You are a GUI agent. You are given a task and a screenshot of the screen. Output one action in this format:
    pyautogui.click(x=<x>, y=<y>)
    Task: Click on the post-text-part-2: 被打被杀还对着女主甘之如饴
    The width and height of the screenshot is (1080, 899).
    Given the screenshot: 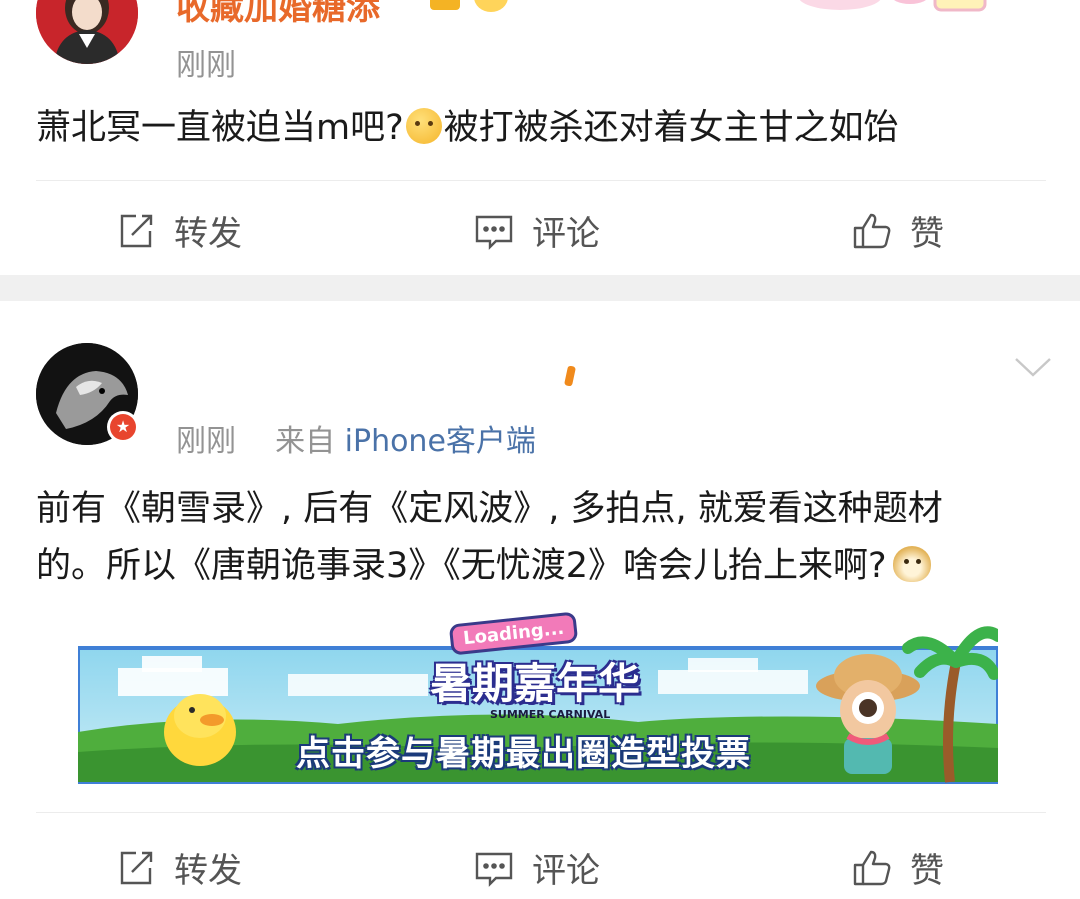 What is the action you would take?
    pyautogui.click(x=671, y=128)
    